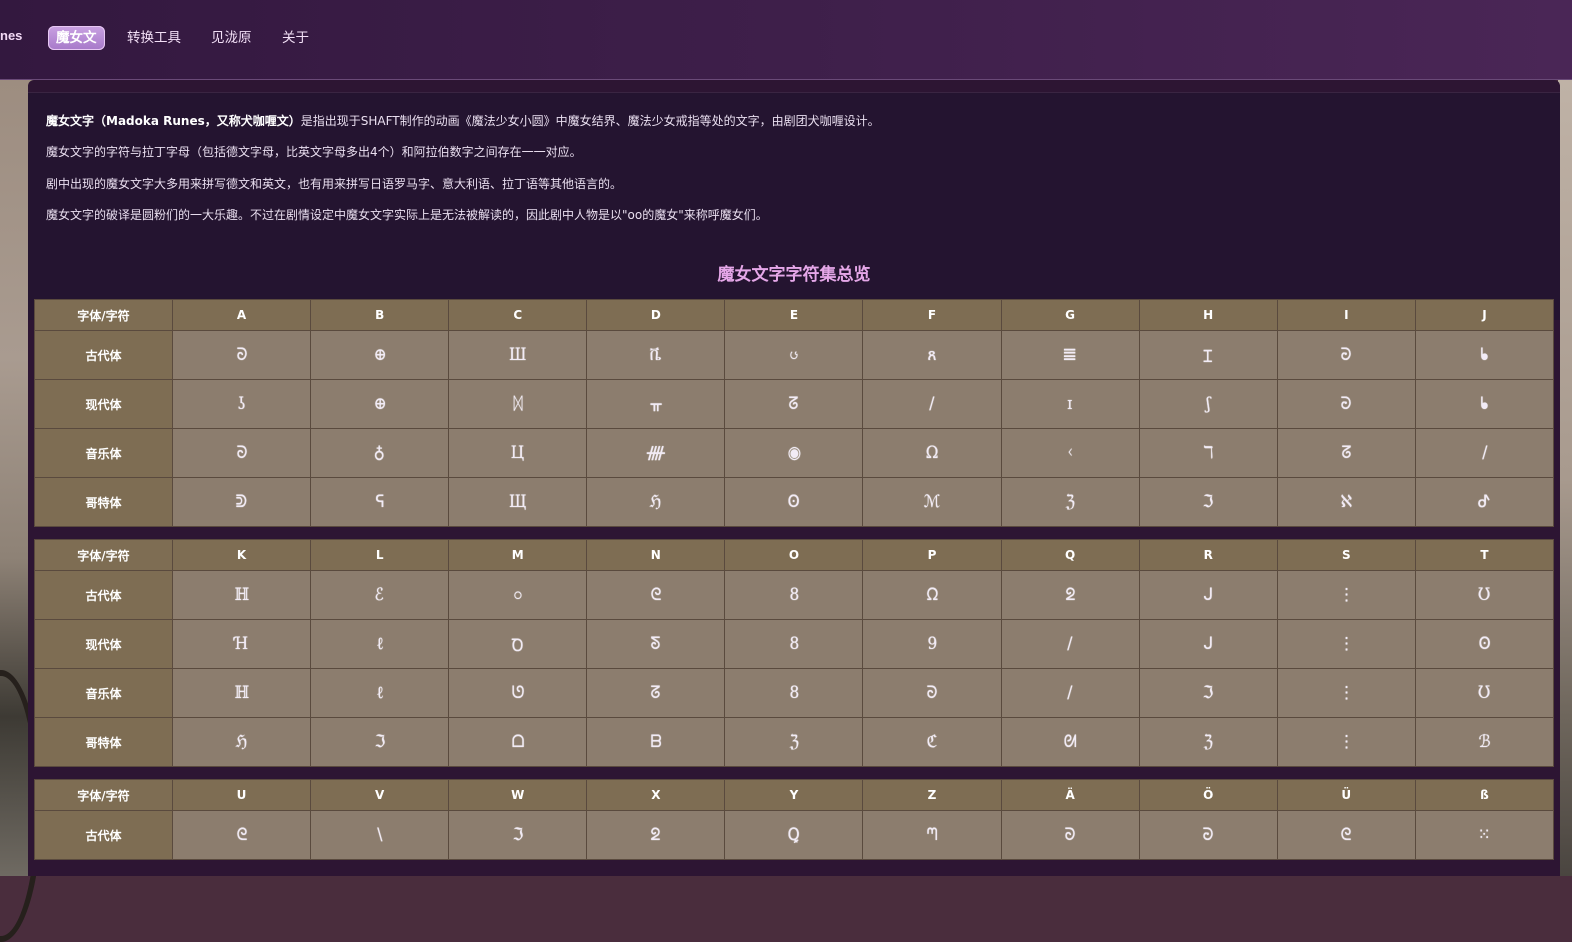 The width and height of the screenshot is (1572, 942). Describe the element at coordinates (932, 555) in the screenshot. I see `letter-header: P` at that location.